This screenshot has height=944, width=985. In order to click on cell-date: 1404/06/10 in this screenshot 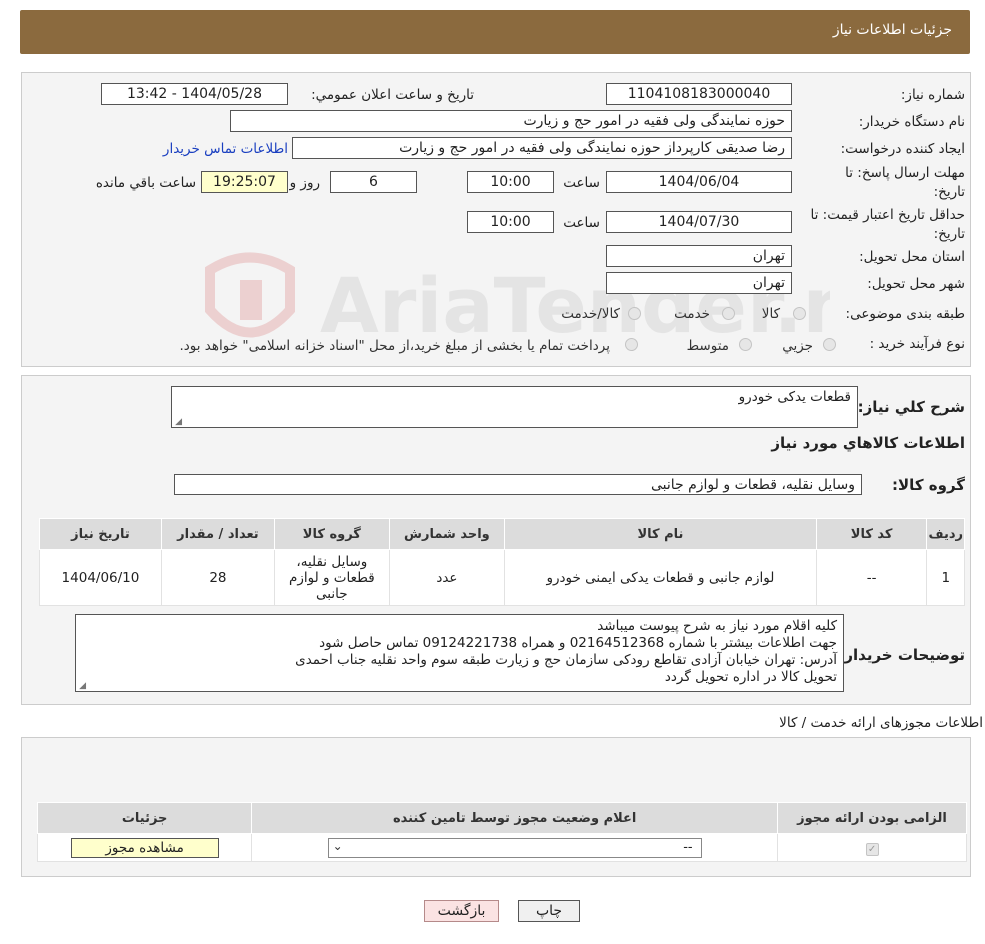, I will do `click(100, 577)`.